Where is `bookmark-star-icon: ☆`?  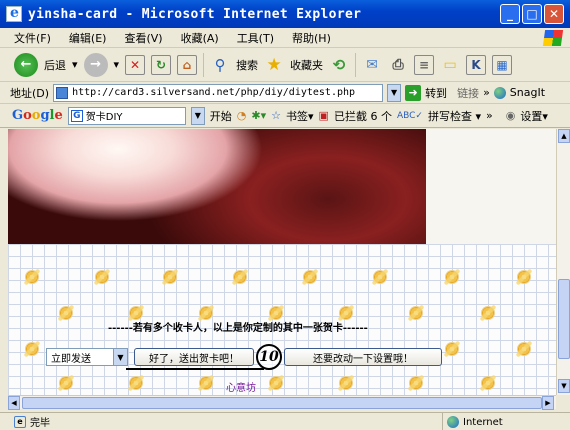
bookmark-star-icon: ☆ is located at coordinates (276, 115).